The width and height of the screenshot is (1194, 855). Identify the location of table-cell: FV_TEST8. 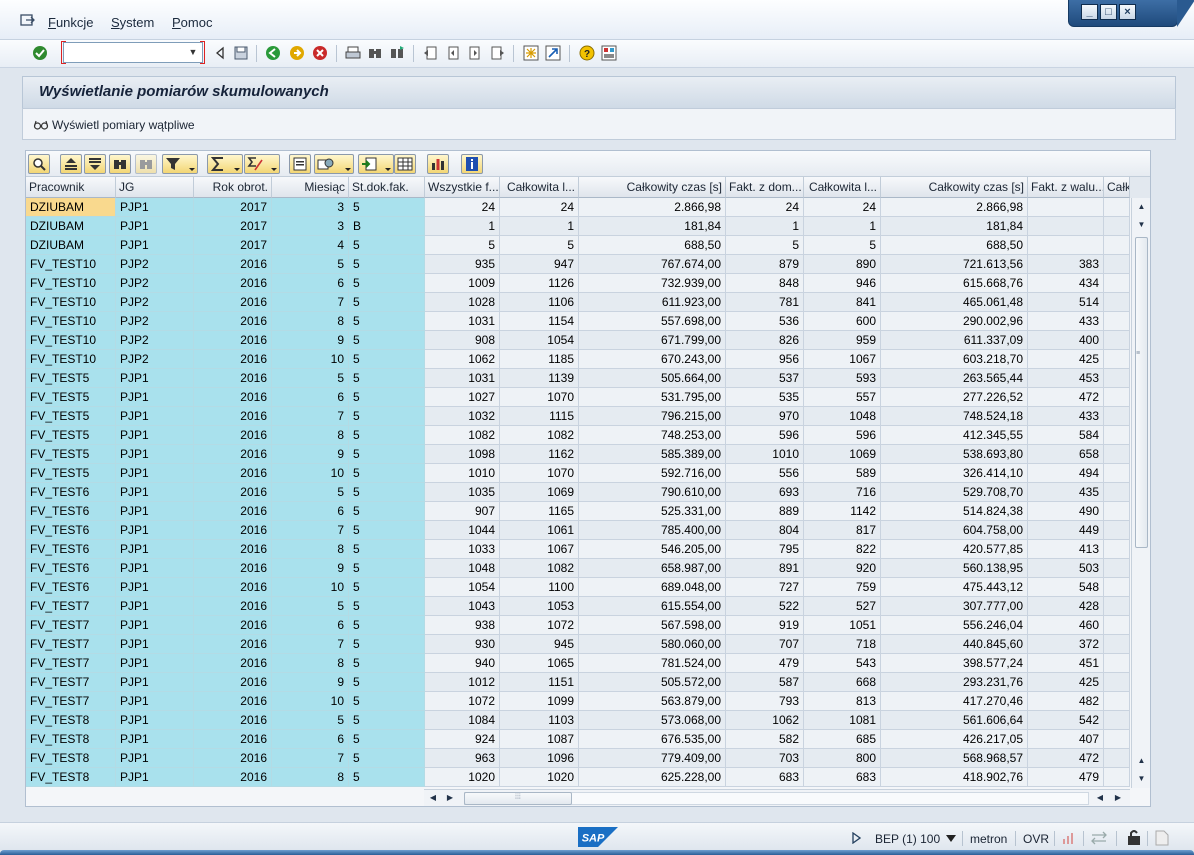
(71, 777).